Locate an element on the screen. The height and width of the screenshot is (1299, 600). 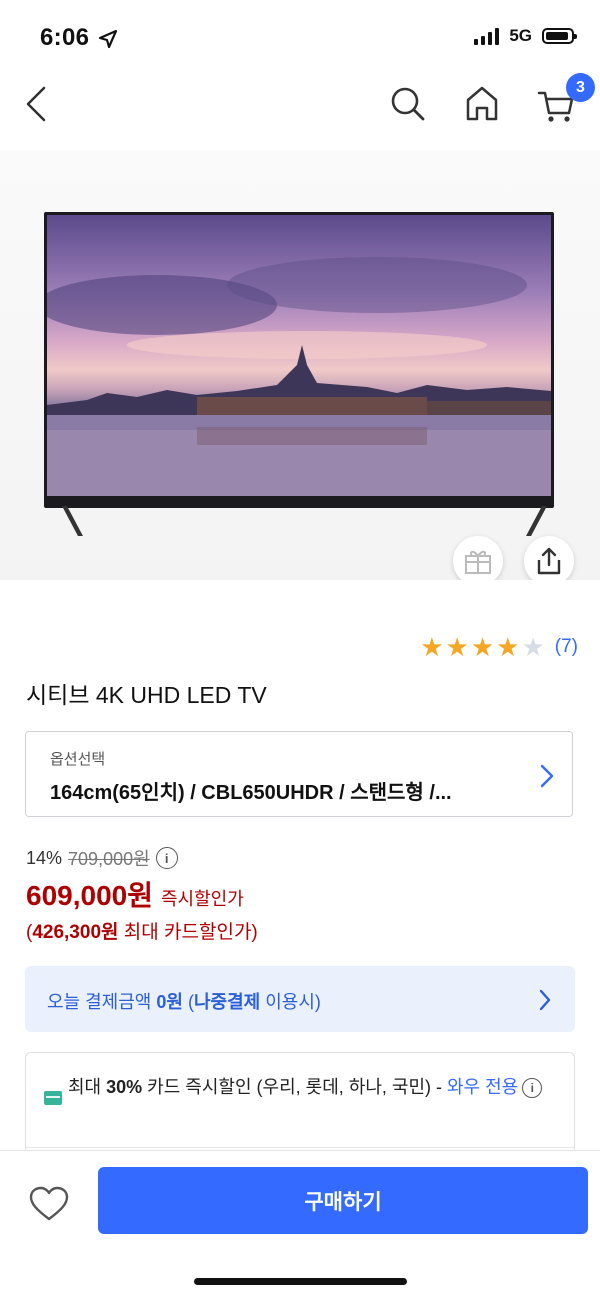
status-time: 6:06 is located at coordinates (65, 37).